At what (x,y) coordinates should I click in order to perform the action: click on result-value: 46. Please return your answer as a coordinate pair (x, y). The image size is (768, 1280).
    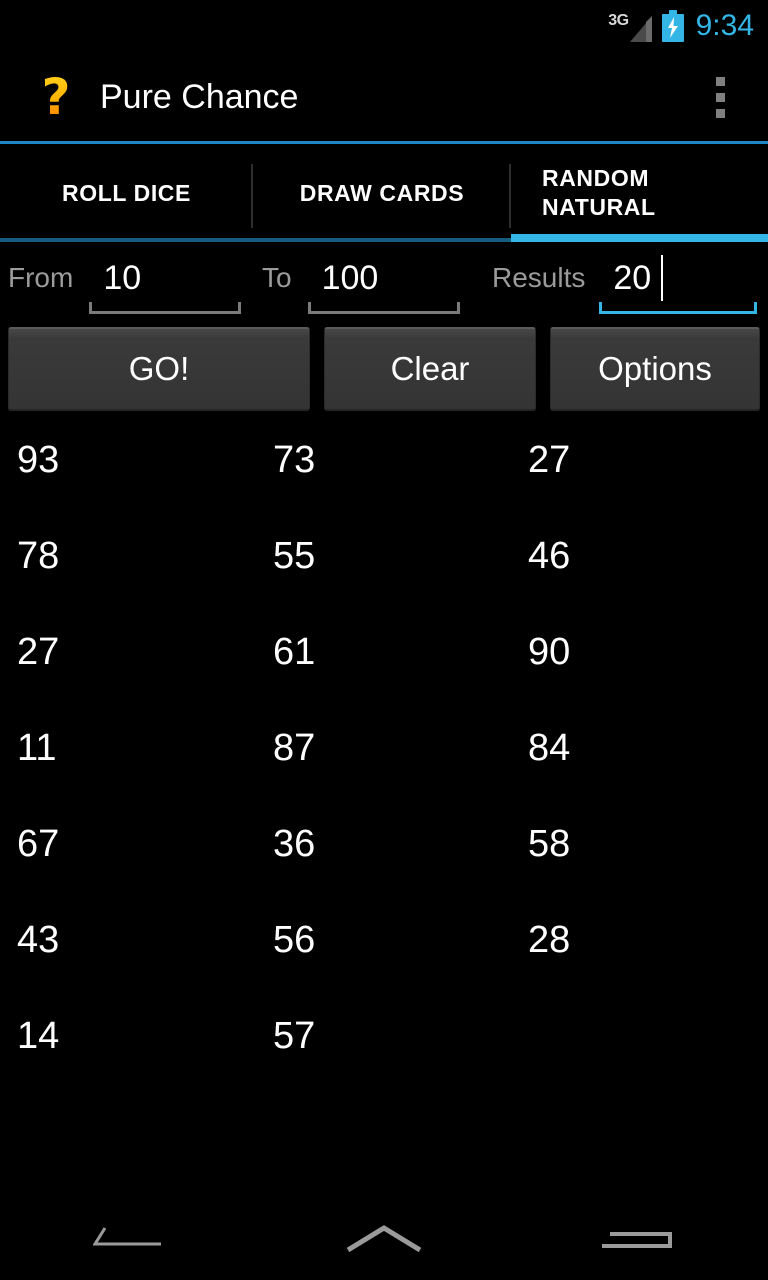
    Looking at the image, I should click on (549, 556).